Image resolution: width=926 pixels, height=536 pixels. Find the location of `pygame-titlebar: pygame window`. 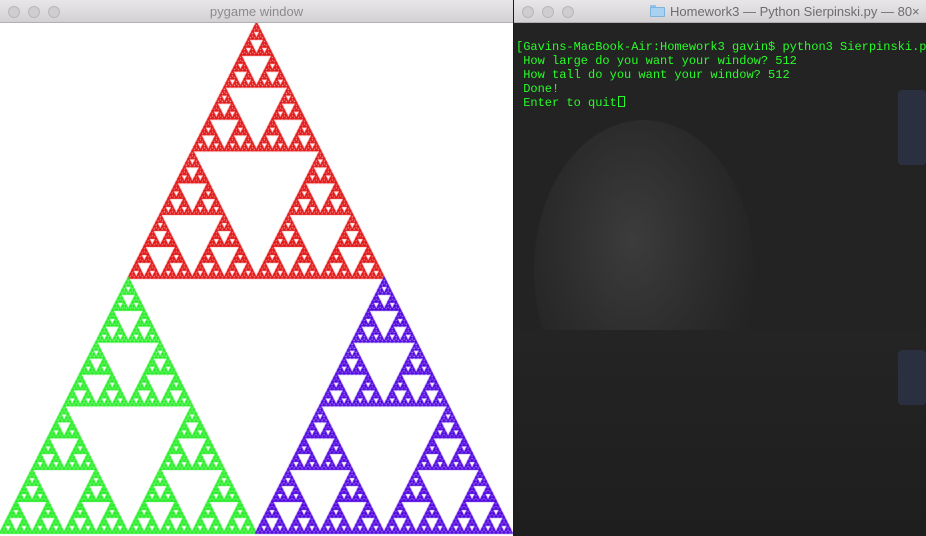

pygame-titlebar: pygame window is located at coordinates (256, 11).